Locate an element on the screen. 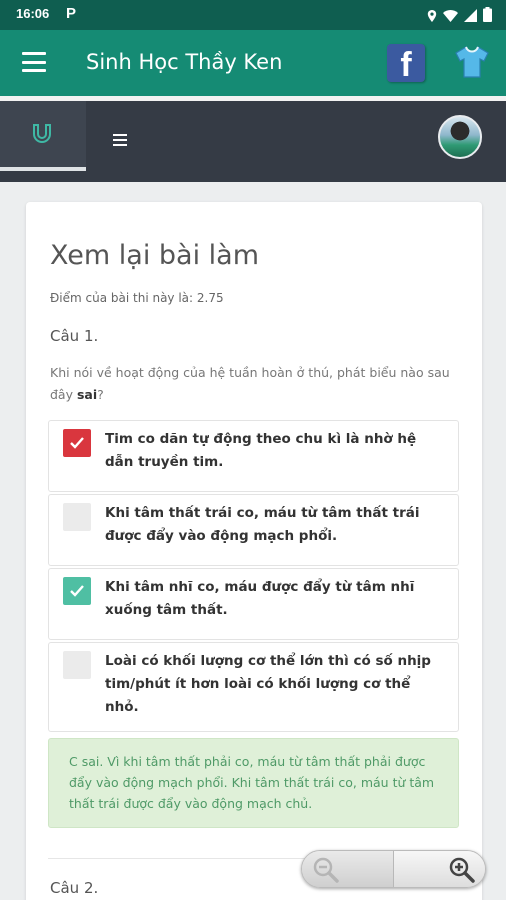  battery-icon is located at coordinates (487, 16).